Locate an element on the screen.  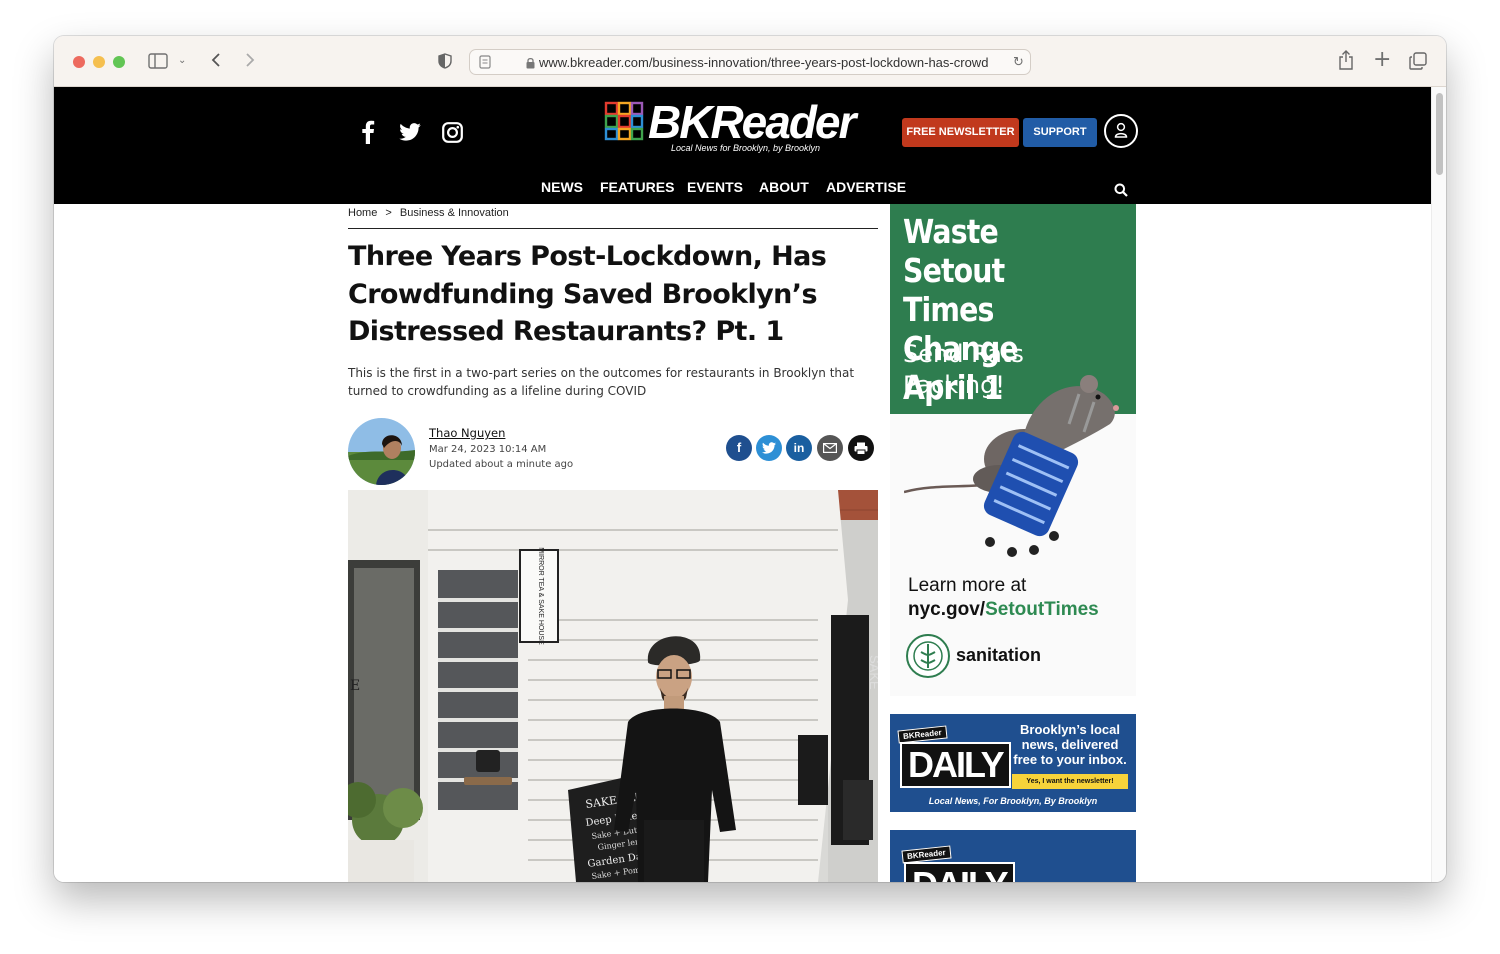
breadcrumb-home: Home is located at coordinates (362, 213).